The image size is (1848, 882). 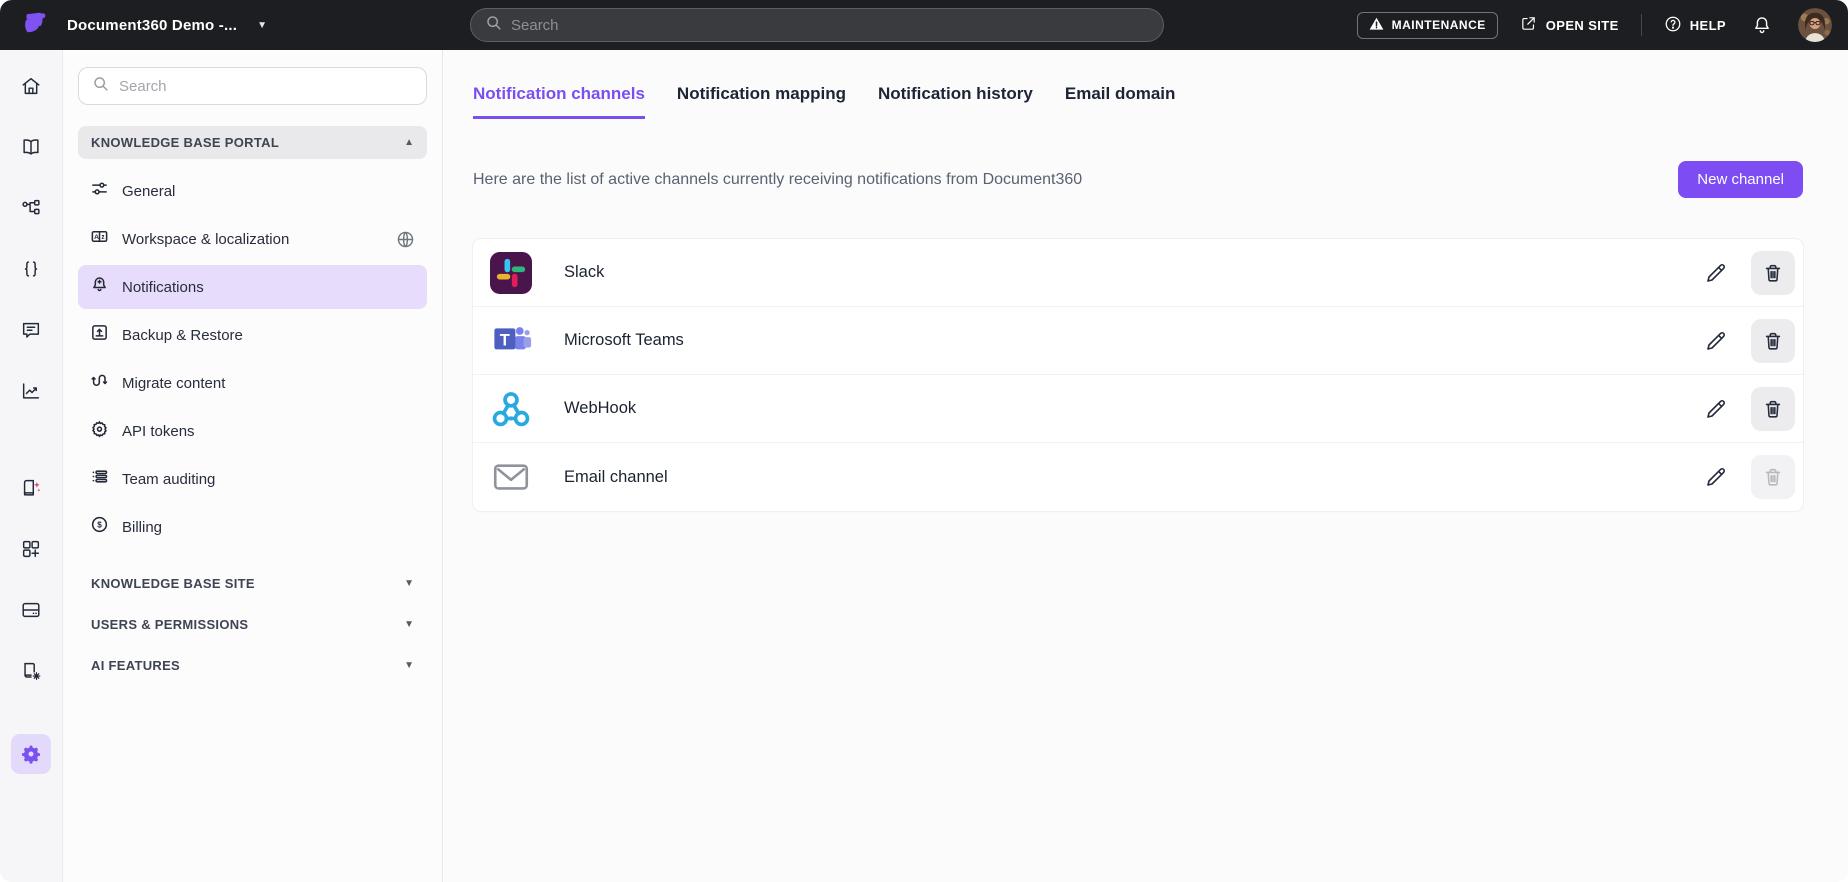 I want to click on sidebar-item-team-auditing: Team auditing, so click(x=252, y=479).